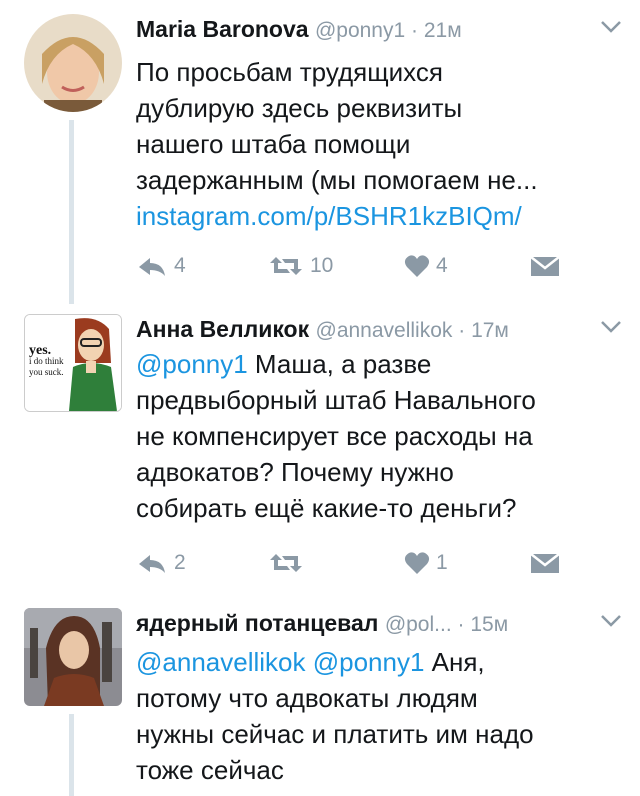  What do you see at coordinates (180, 562) in the screenshot?
I see `reply-count: 2` at bounding box center [180, 562].